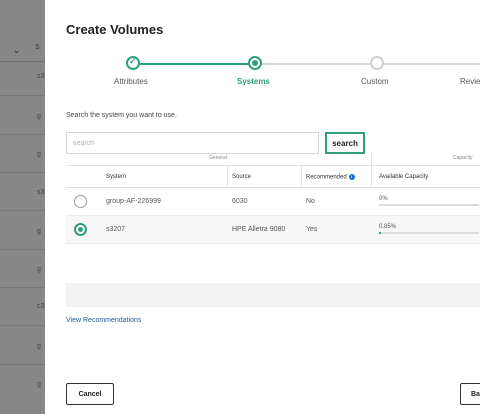  What do you see at coordinates (133, 201) in the screenshot?
I see `cell-system: group-AF-226999` at bounding box center [133, 201].